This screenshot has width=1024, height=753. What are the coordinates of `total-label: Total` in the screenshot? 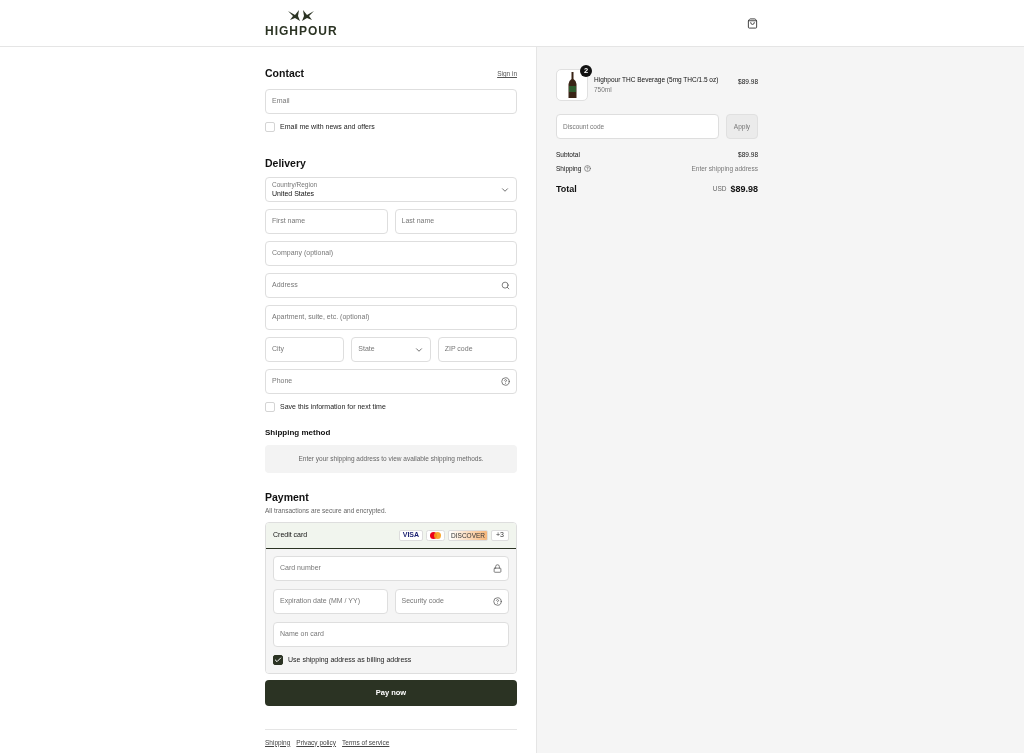 It's located at (566, 189).